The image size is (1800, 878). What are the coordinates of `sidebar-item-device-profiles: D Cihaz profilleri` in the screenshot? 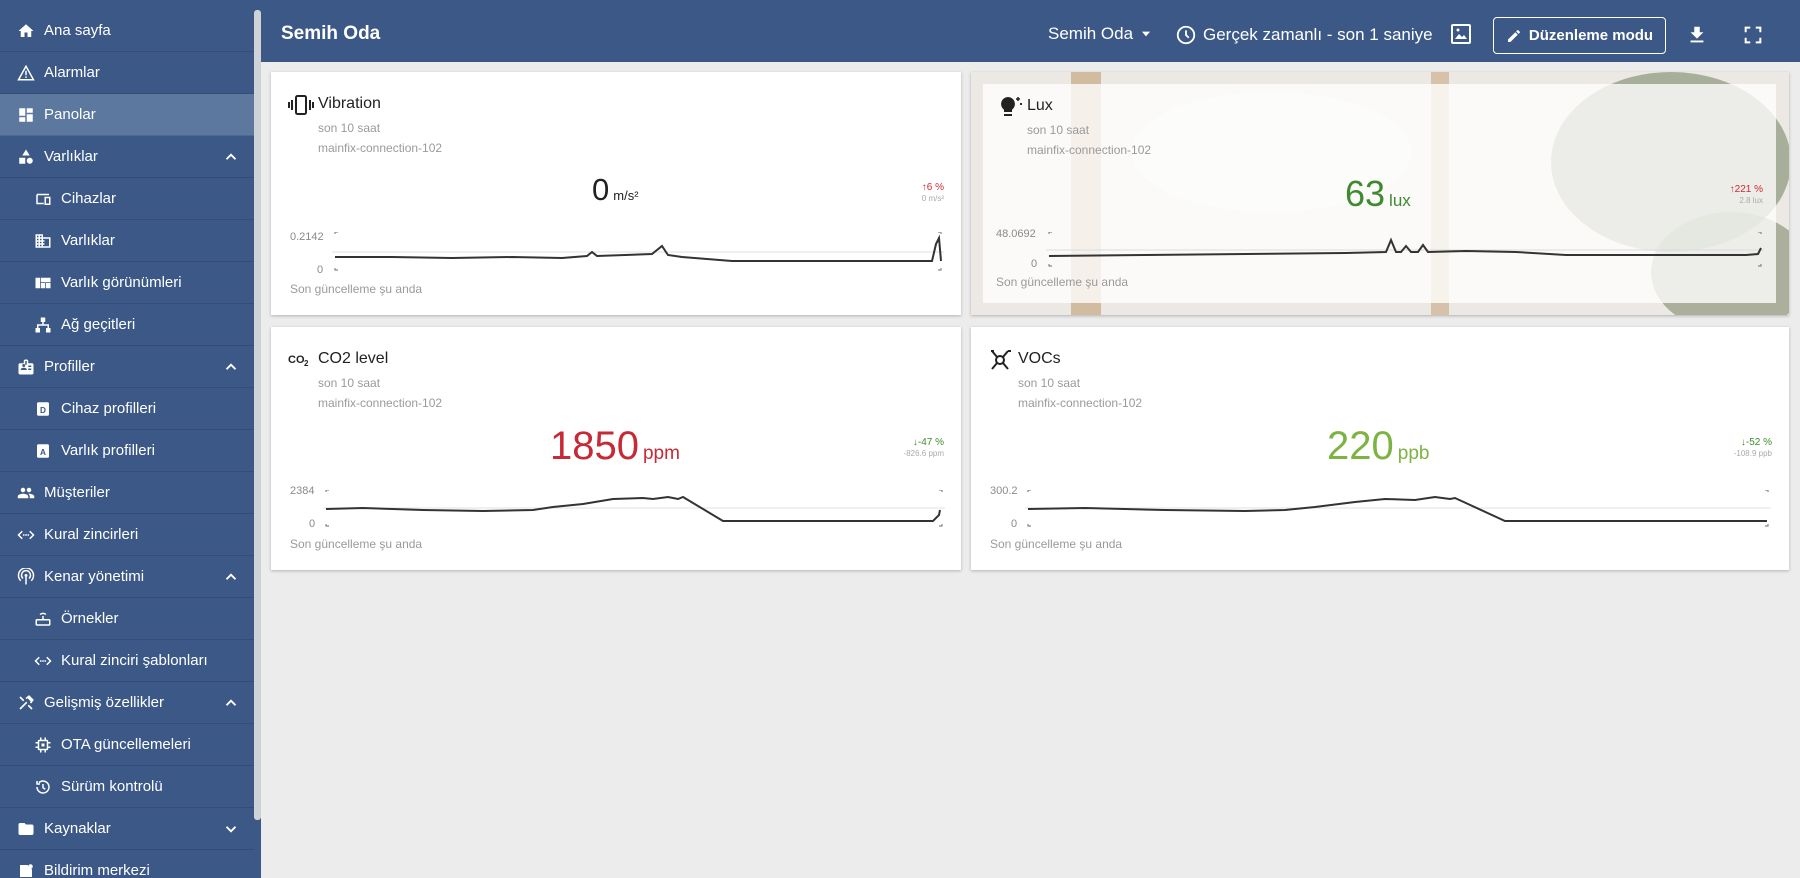 It's located at (127, 409).